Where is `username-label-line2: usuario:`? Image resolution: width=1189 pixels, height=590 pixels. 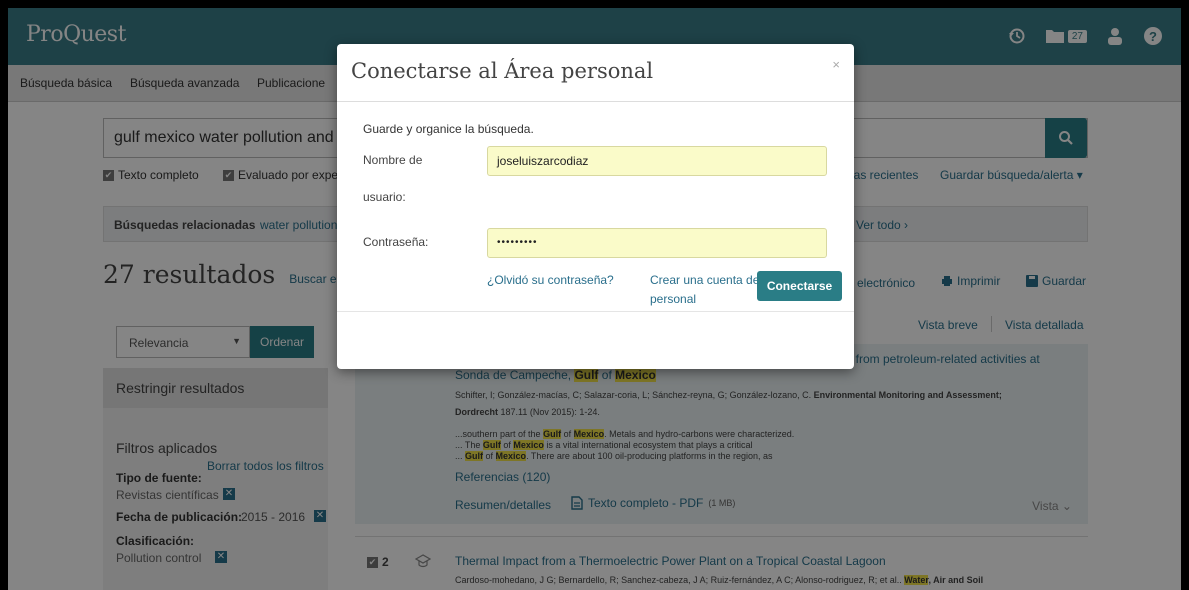 username-label-line2: usuario: is located at coordinates (384, 197).